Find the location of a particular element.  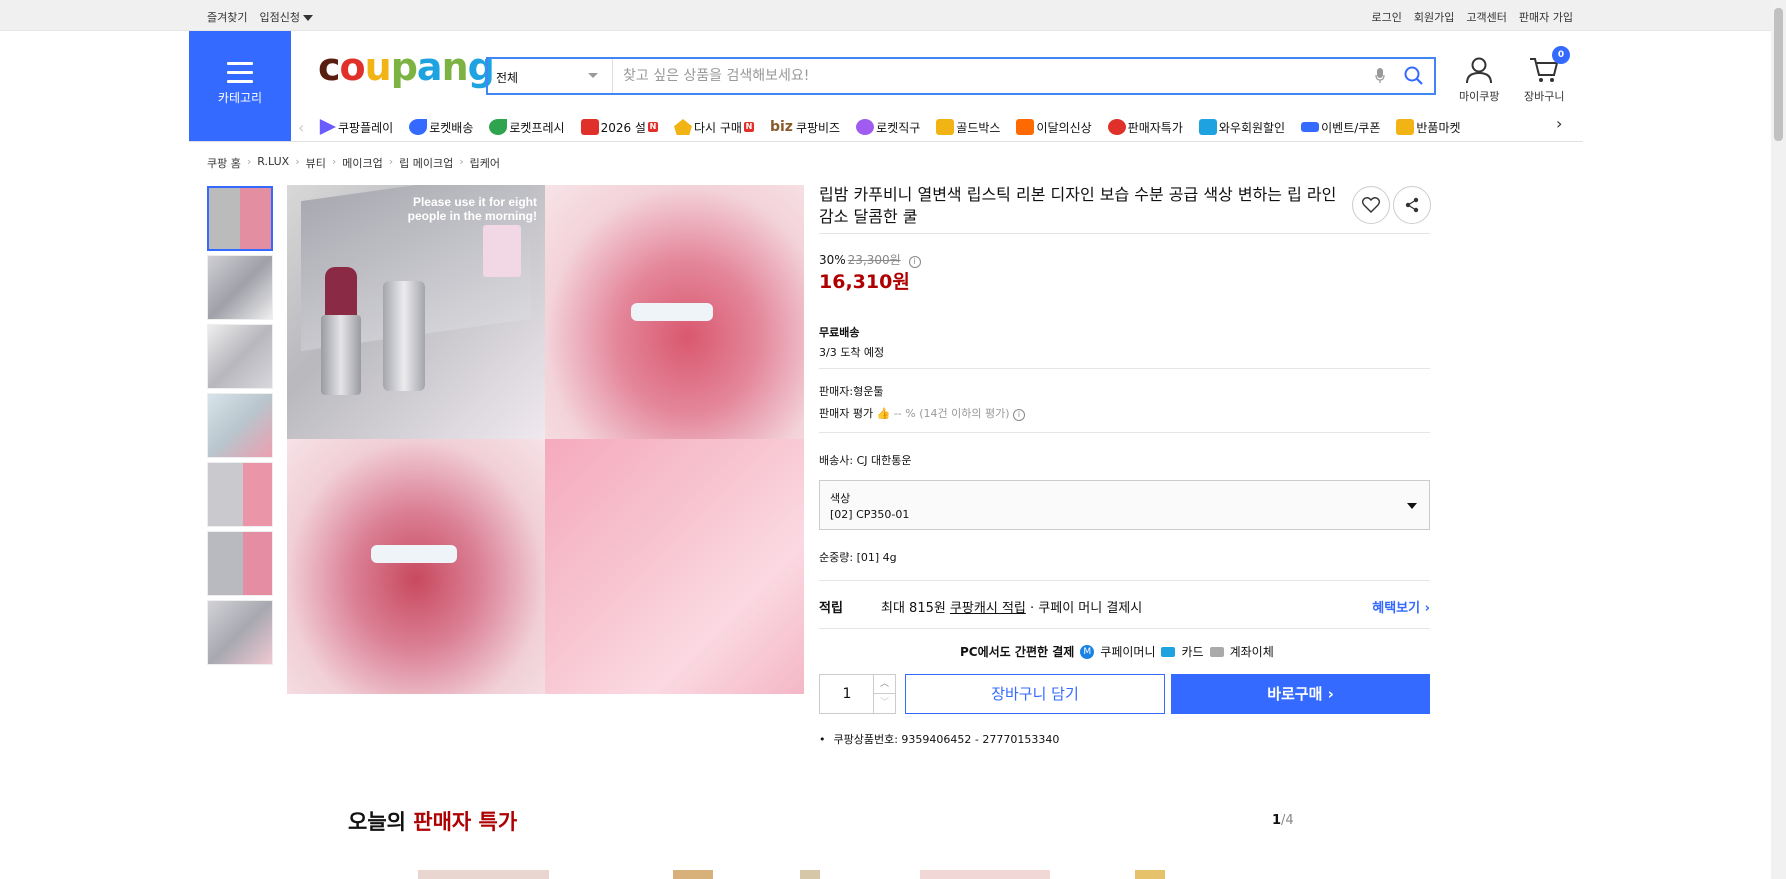

logo-letter: p is located at coordinates (404, 67).